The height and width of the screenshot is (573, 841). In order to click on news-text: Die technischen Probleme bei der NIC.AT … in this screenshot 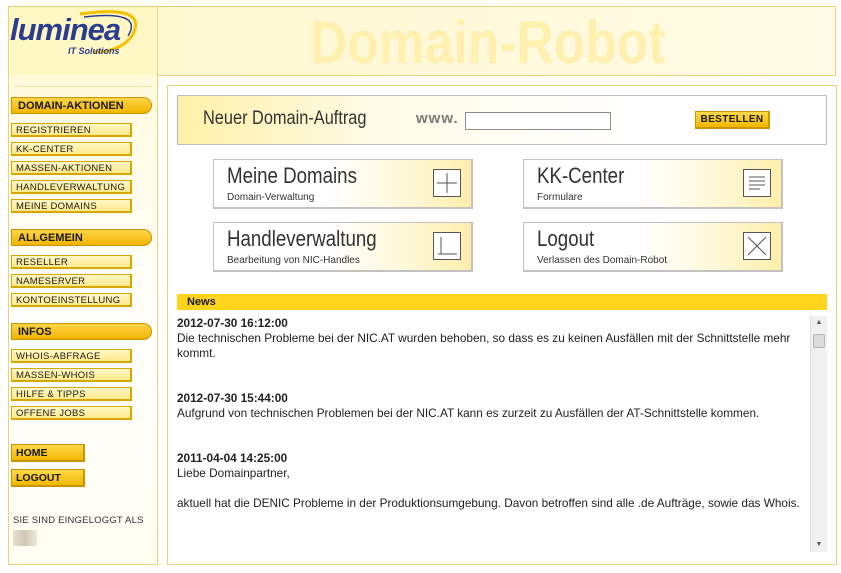, I will do `click(484, 345)`.